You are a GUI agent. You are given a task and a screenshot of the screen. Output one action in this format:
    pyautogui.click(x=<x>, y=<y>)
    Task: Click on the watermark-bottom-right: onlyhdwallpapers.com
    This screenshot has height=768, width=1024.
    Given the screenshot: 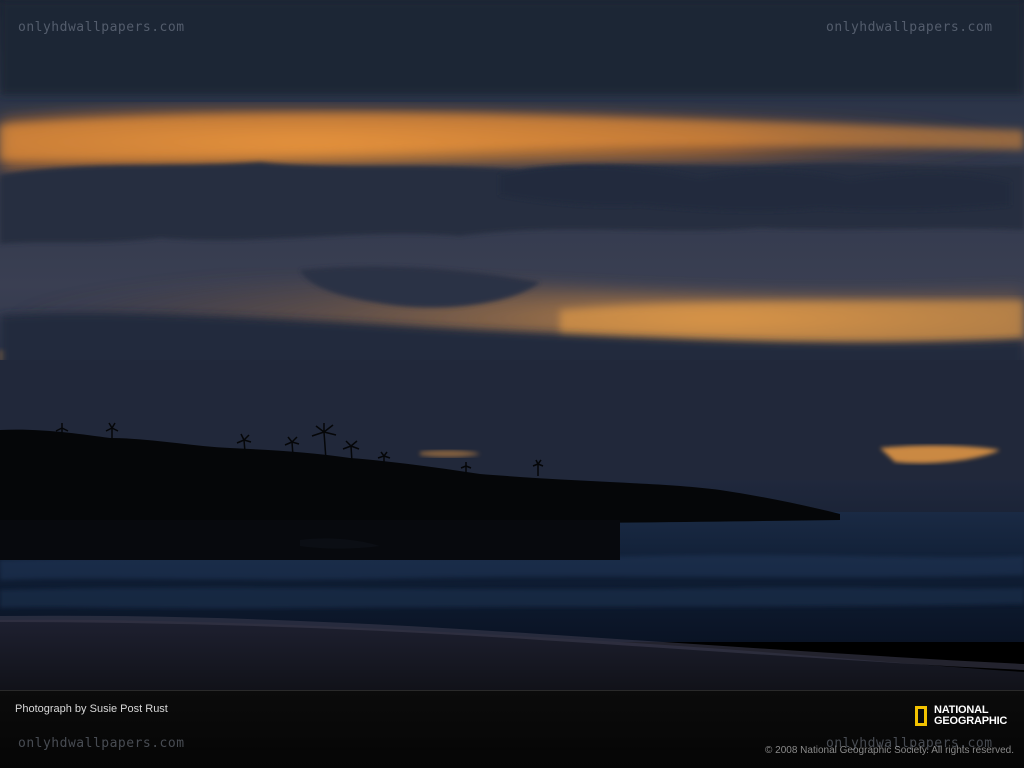 What is the action you would take?
    pyautogui.click(x=909, y=743)
    